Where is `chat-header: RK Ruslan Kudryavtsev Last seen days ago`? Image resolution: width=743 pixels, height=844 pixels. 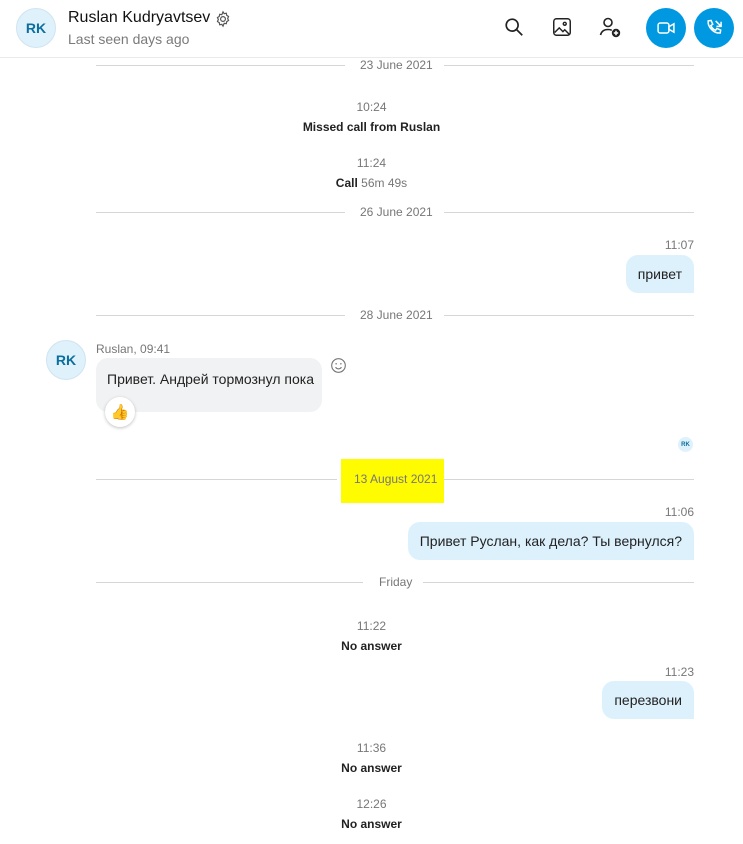 chat-header: RK Ruslan Kudryavtsev Last seen days ago is located at coordinates (371, 29).